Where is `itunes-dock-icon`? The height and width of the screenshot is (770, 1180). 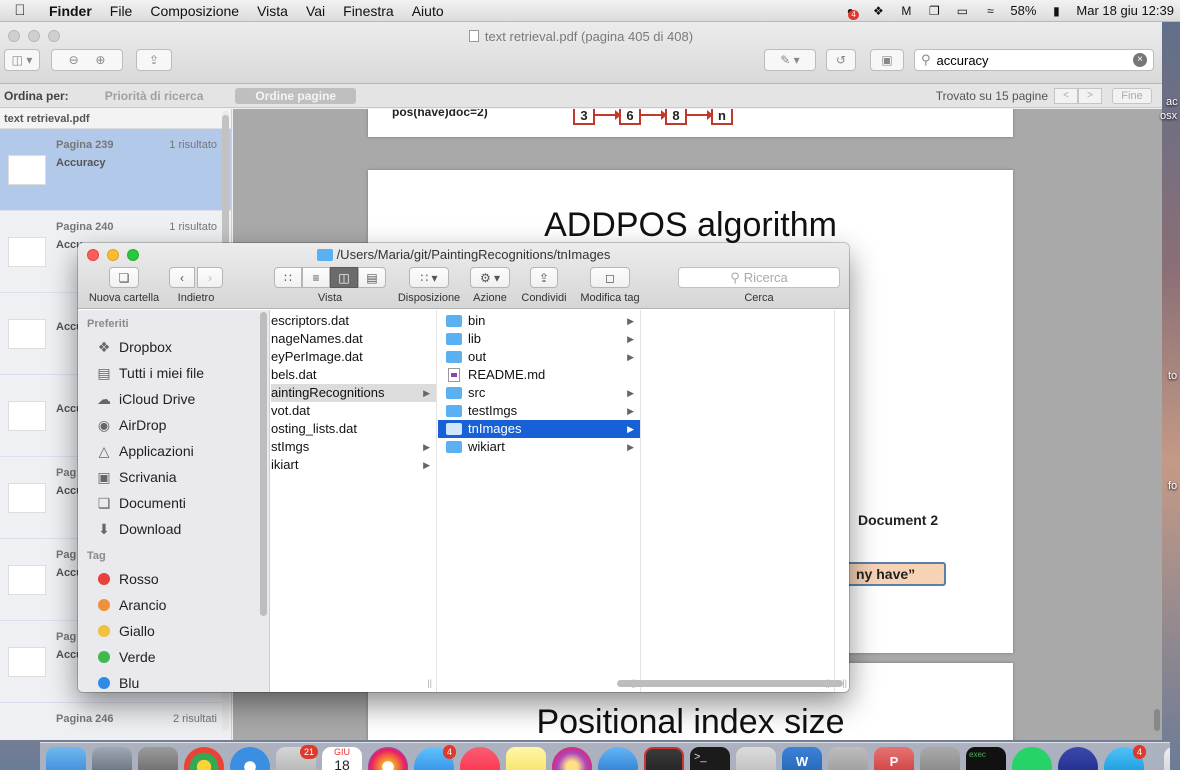
itunes-dock-icon is located at coordinates (480, 758).